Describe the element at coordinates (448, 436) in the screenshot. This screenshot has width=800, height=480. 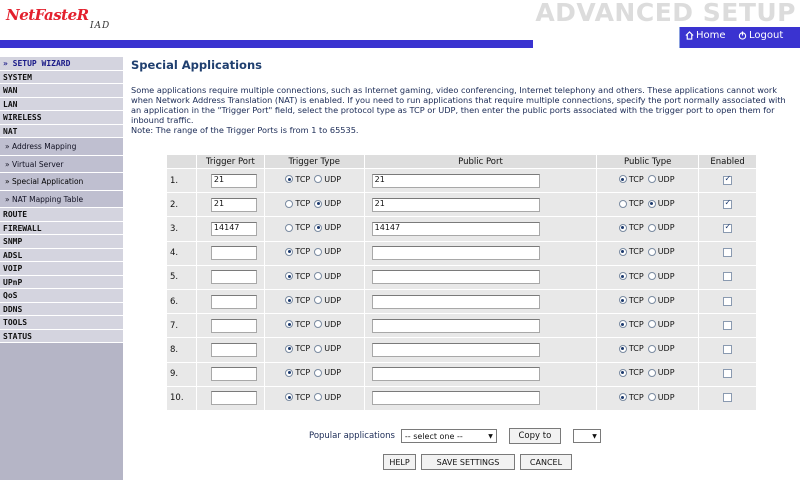
I see `popular-applications-select: -- select one -- ▼` at that location.